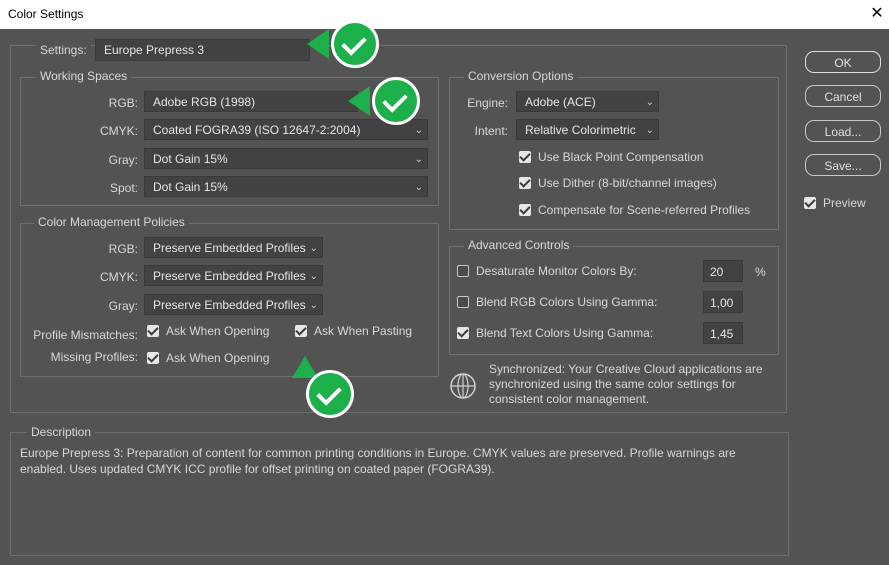 The image size is (889, 565). Describe the element at coordinates (519, 245) in the screenshot. I see `advanced-legend: Advanced Controls` at that location.